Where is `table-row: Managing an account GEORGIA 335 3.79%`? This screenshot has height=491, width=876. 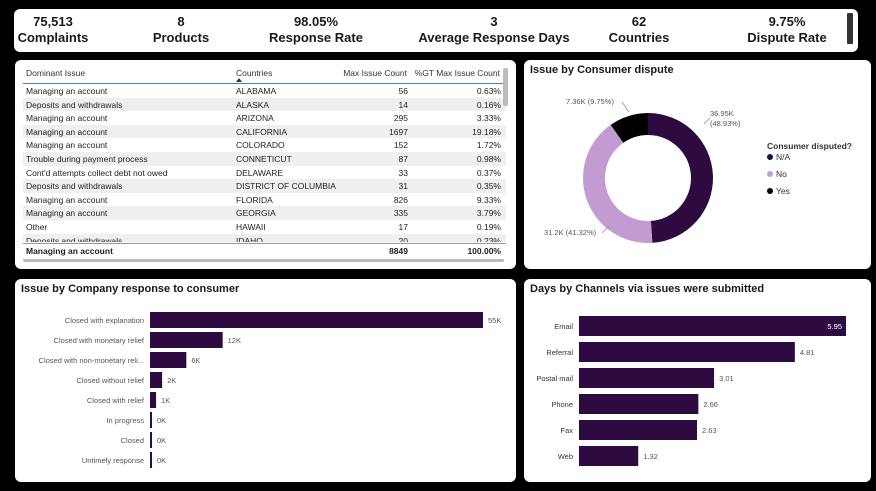 table-row: Managing an account GEORGIA 335 3.79% is located at coordinates (264, 213).